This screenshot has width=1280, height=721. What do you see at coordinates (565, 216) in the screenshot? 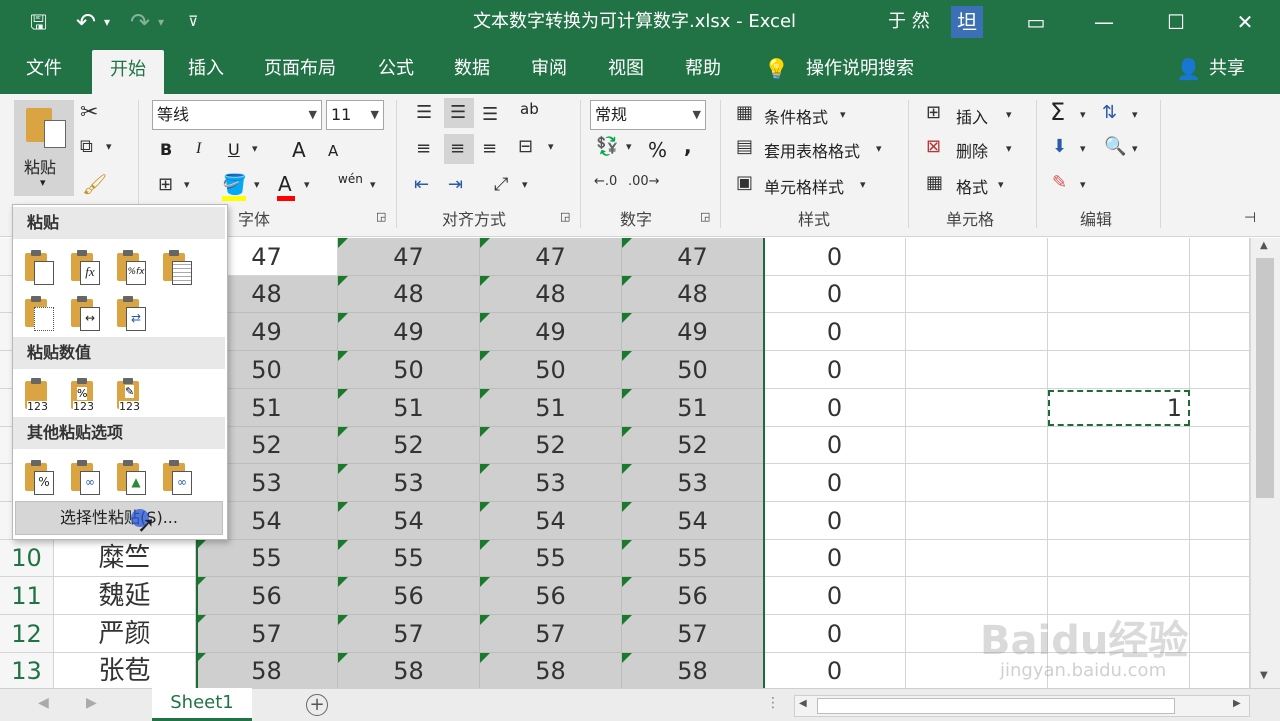
I see `alignment-dialog-launcher-icon: ◲` at bounding box center [565, 216].